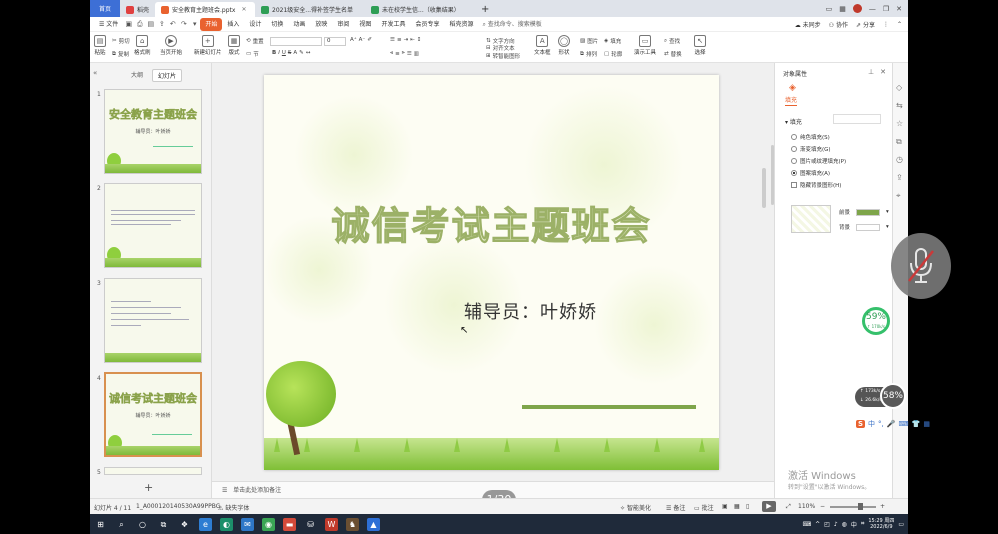 This screenshot has width=998, height=534. What do you see at coordinates (853, 507) in the screenshot?
I see `zoom-slider` at bounding box center [853, 507].